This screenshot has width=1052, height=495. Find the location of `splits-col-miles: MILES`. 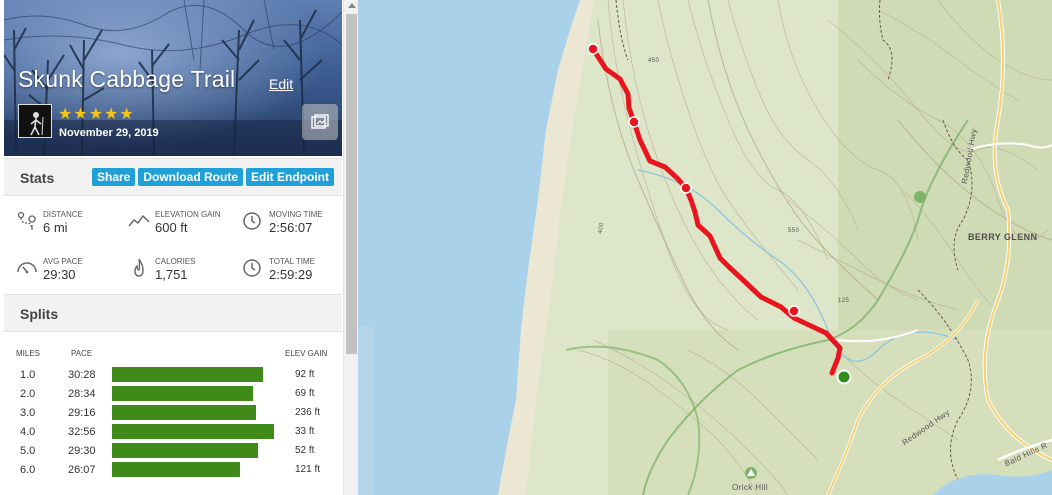

splits-col-miles: MILES is located at coordinates (28, 353).